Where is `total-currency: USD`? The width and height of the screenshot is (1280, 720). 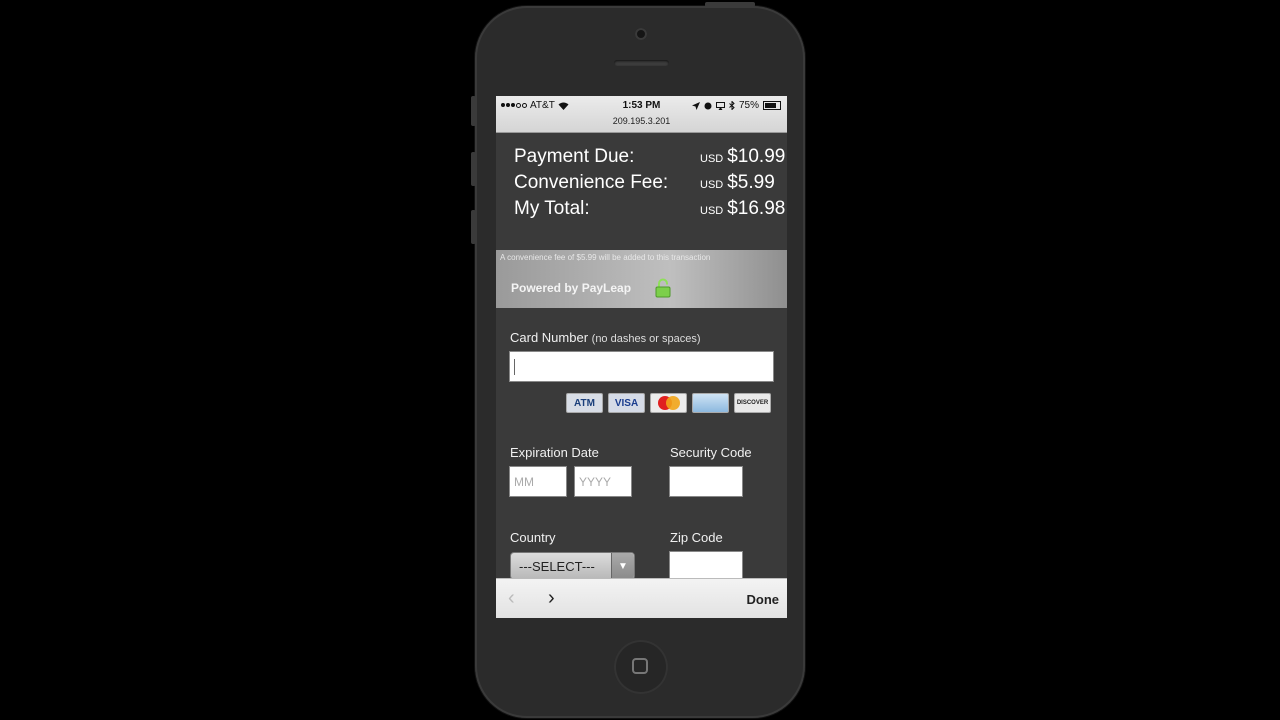 total-currency: USD is located at coordinates (712, 211).